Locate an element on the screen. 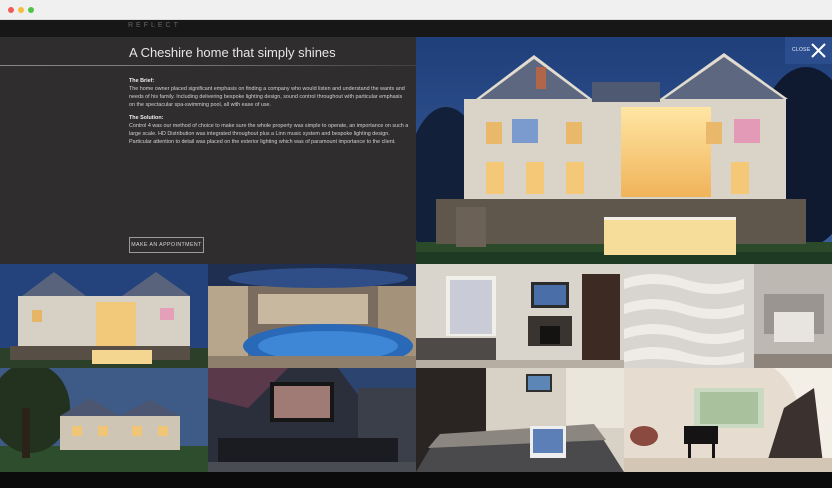 This screenshot has height=488, width=832. sculpted-wall-hallway-image is located at coordinates (728, 316).